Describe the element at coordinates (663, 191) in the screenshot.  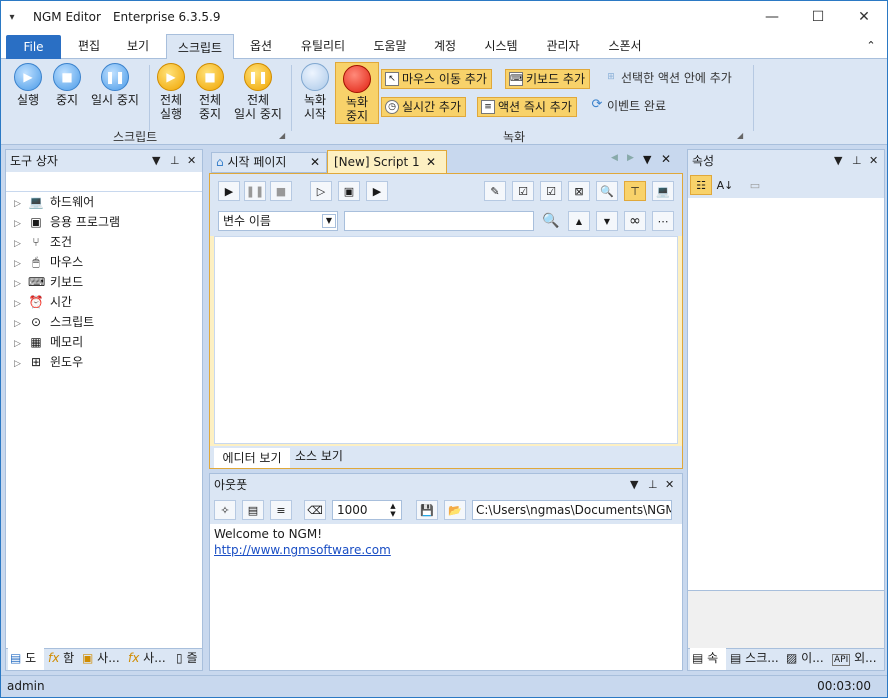
I see `device-button: 💻` at that location.